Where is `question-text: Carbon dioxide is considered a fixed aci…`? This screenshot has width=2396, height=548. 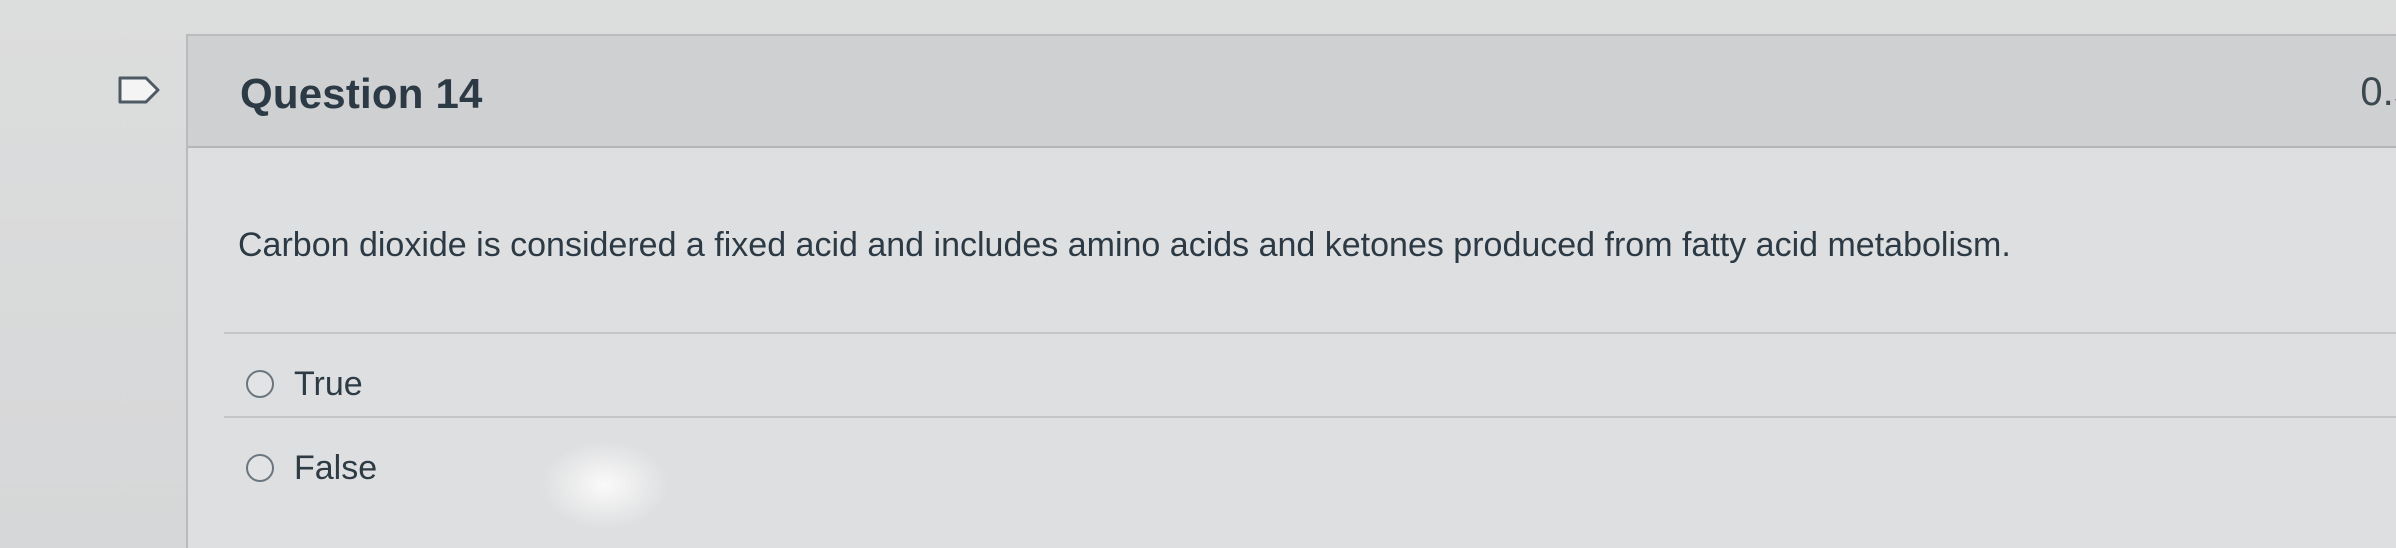 question-text: Carbon dioxide is considered a fixed aci… is located at coordinates (1124, 245).